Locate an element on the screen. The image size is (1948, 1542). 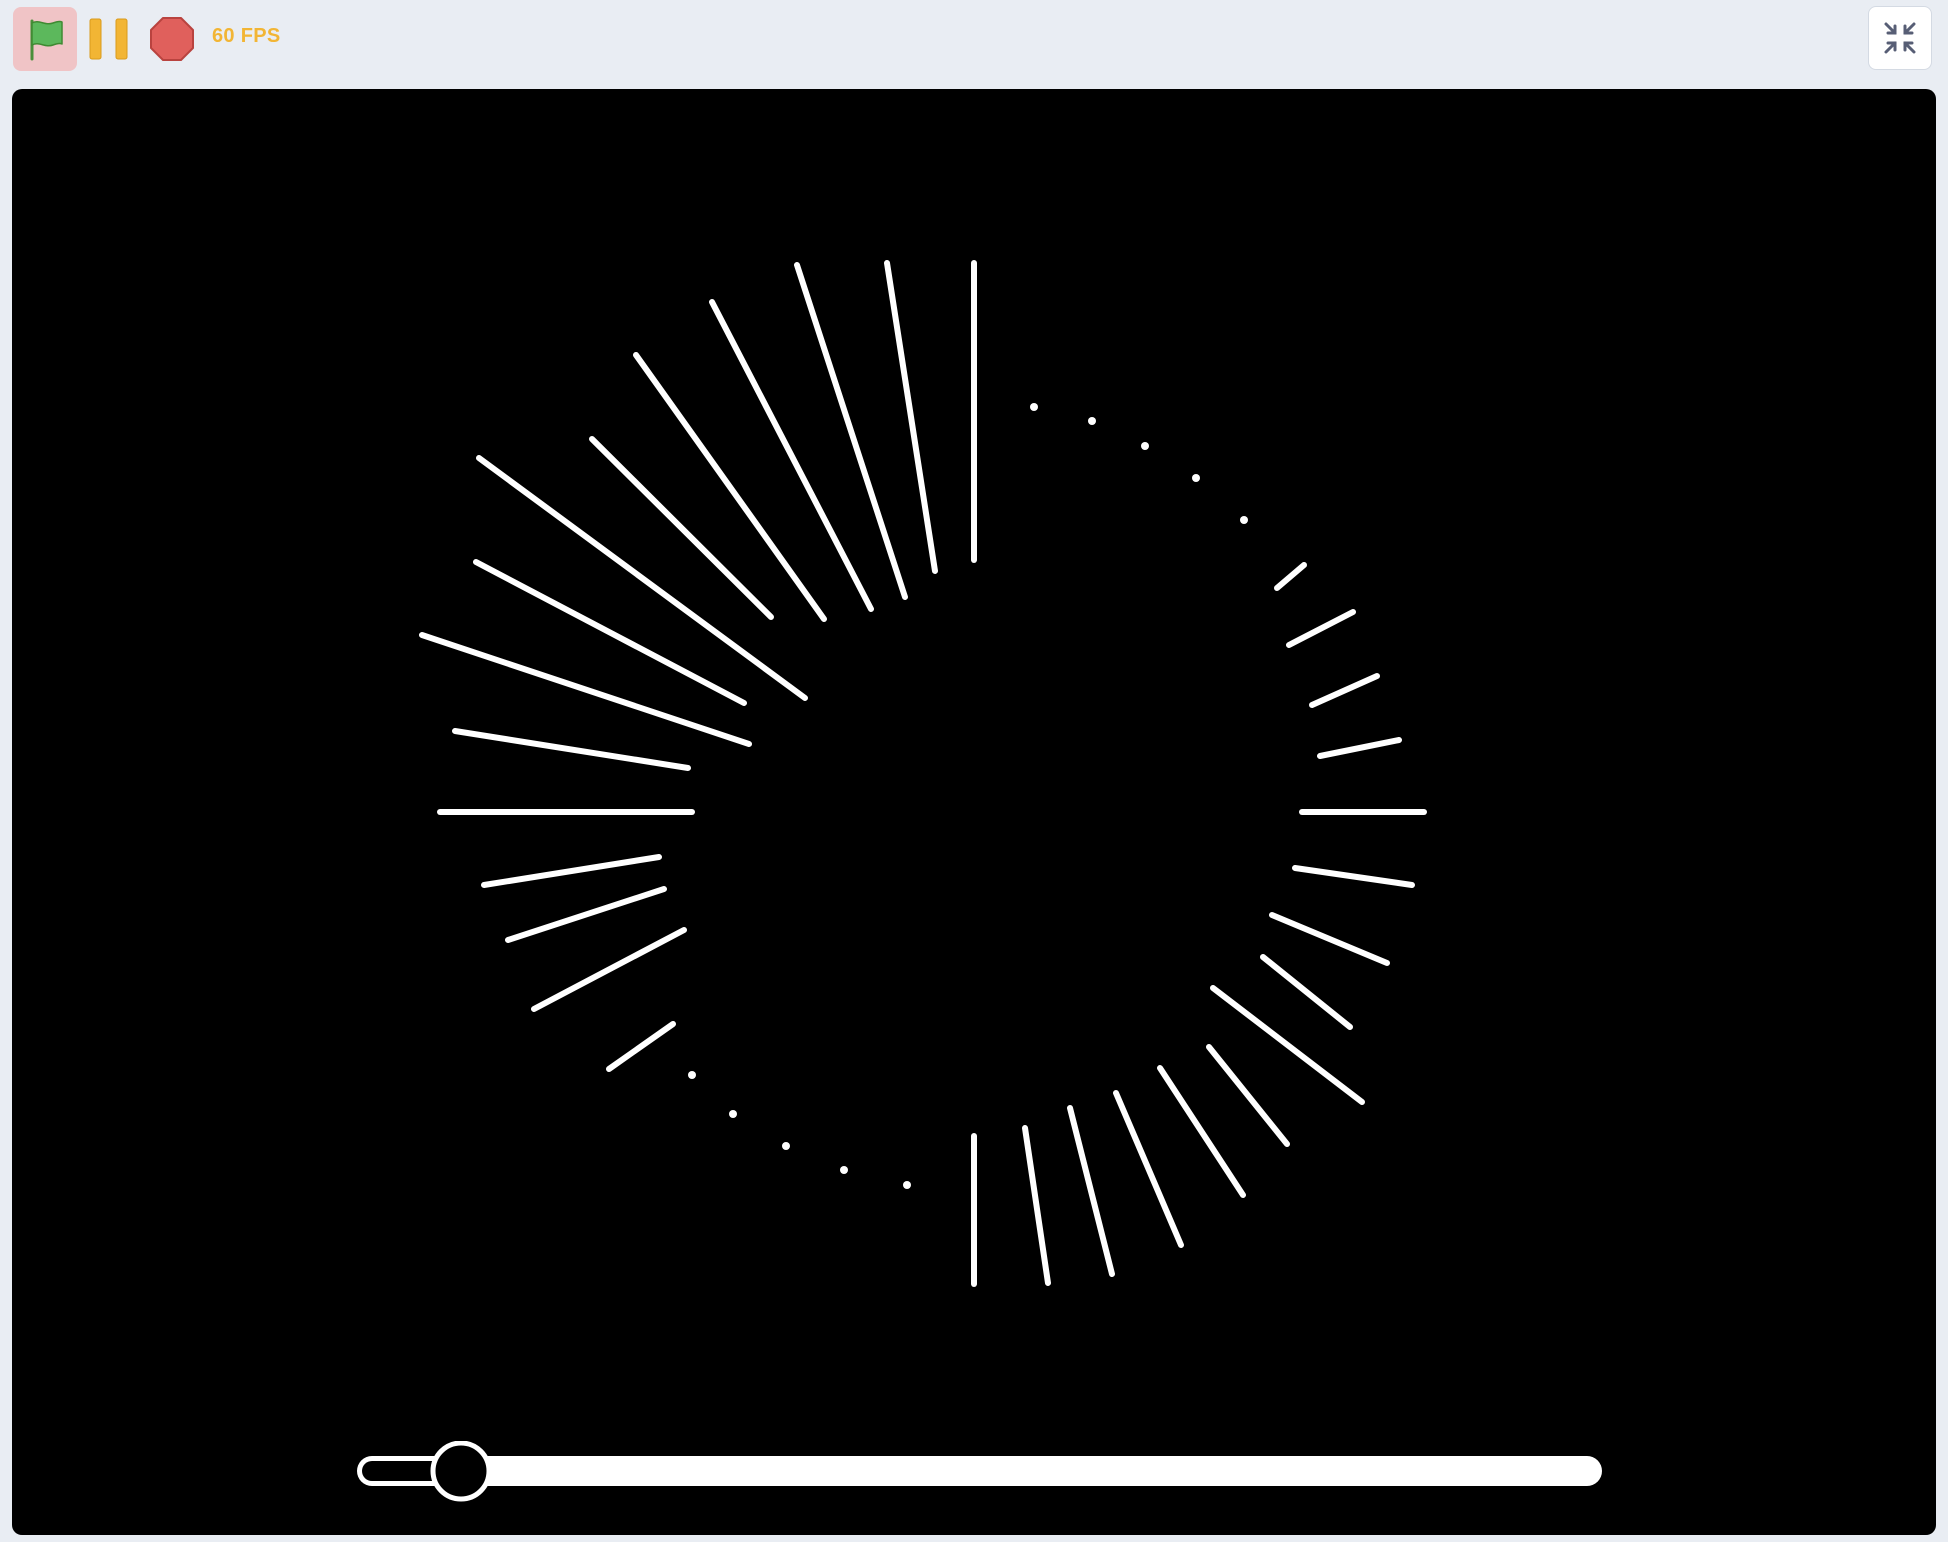
slider-track is located at coordinates (979, 1471).